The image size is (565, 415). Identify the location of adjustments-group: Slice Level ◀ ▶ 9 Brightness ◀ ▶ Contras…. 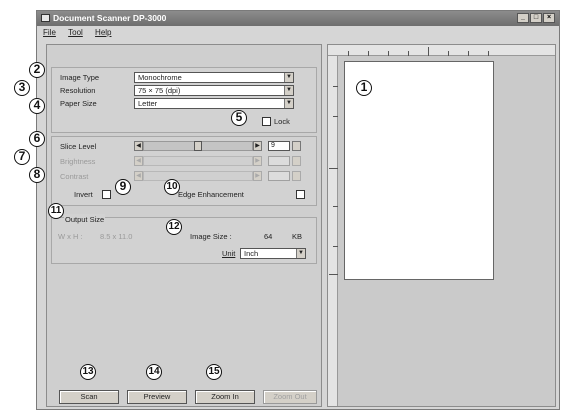
(184, 171).